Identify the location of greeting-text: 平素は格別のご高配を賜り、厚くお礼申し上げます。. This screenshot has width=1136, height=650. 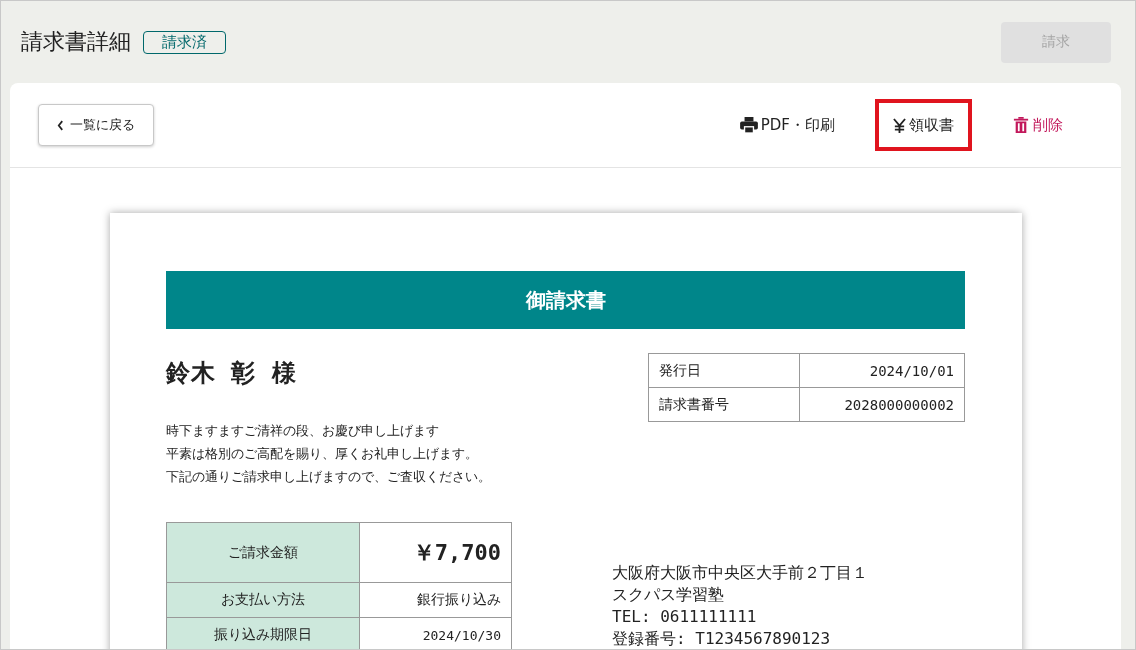
(322, 454).